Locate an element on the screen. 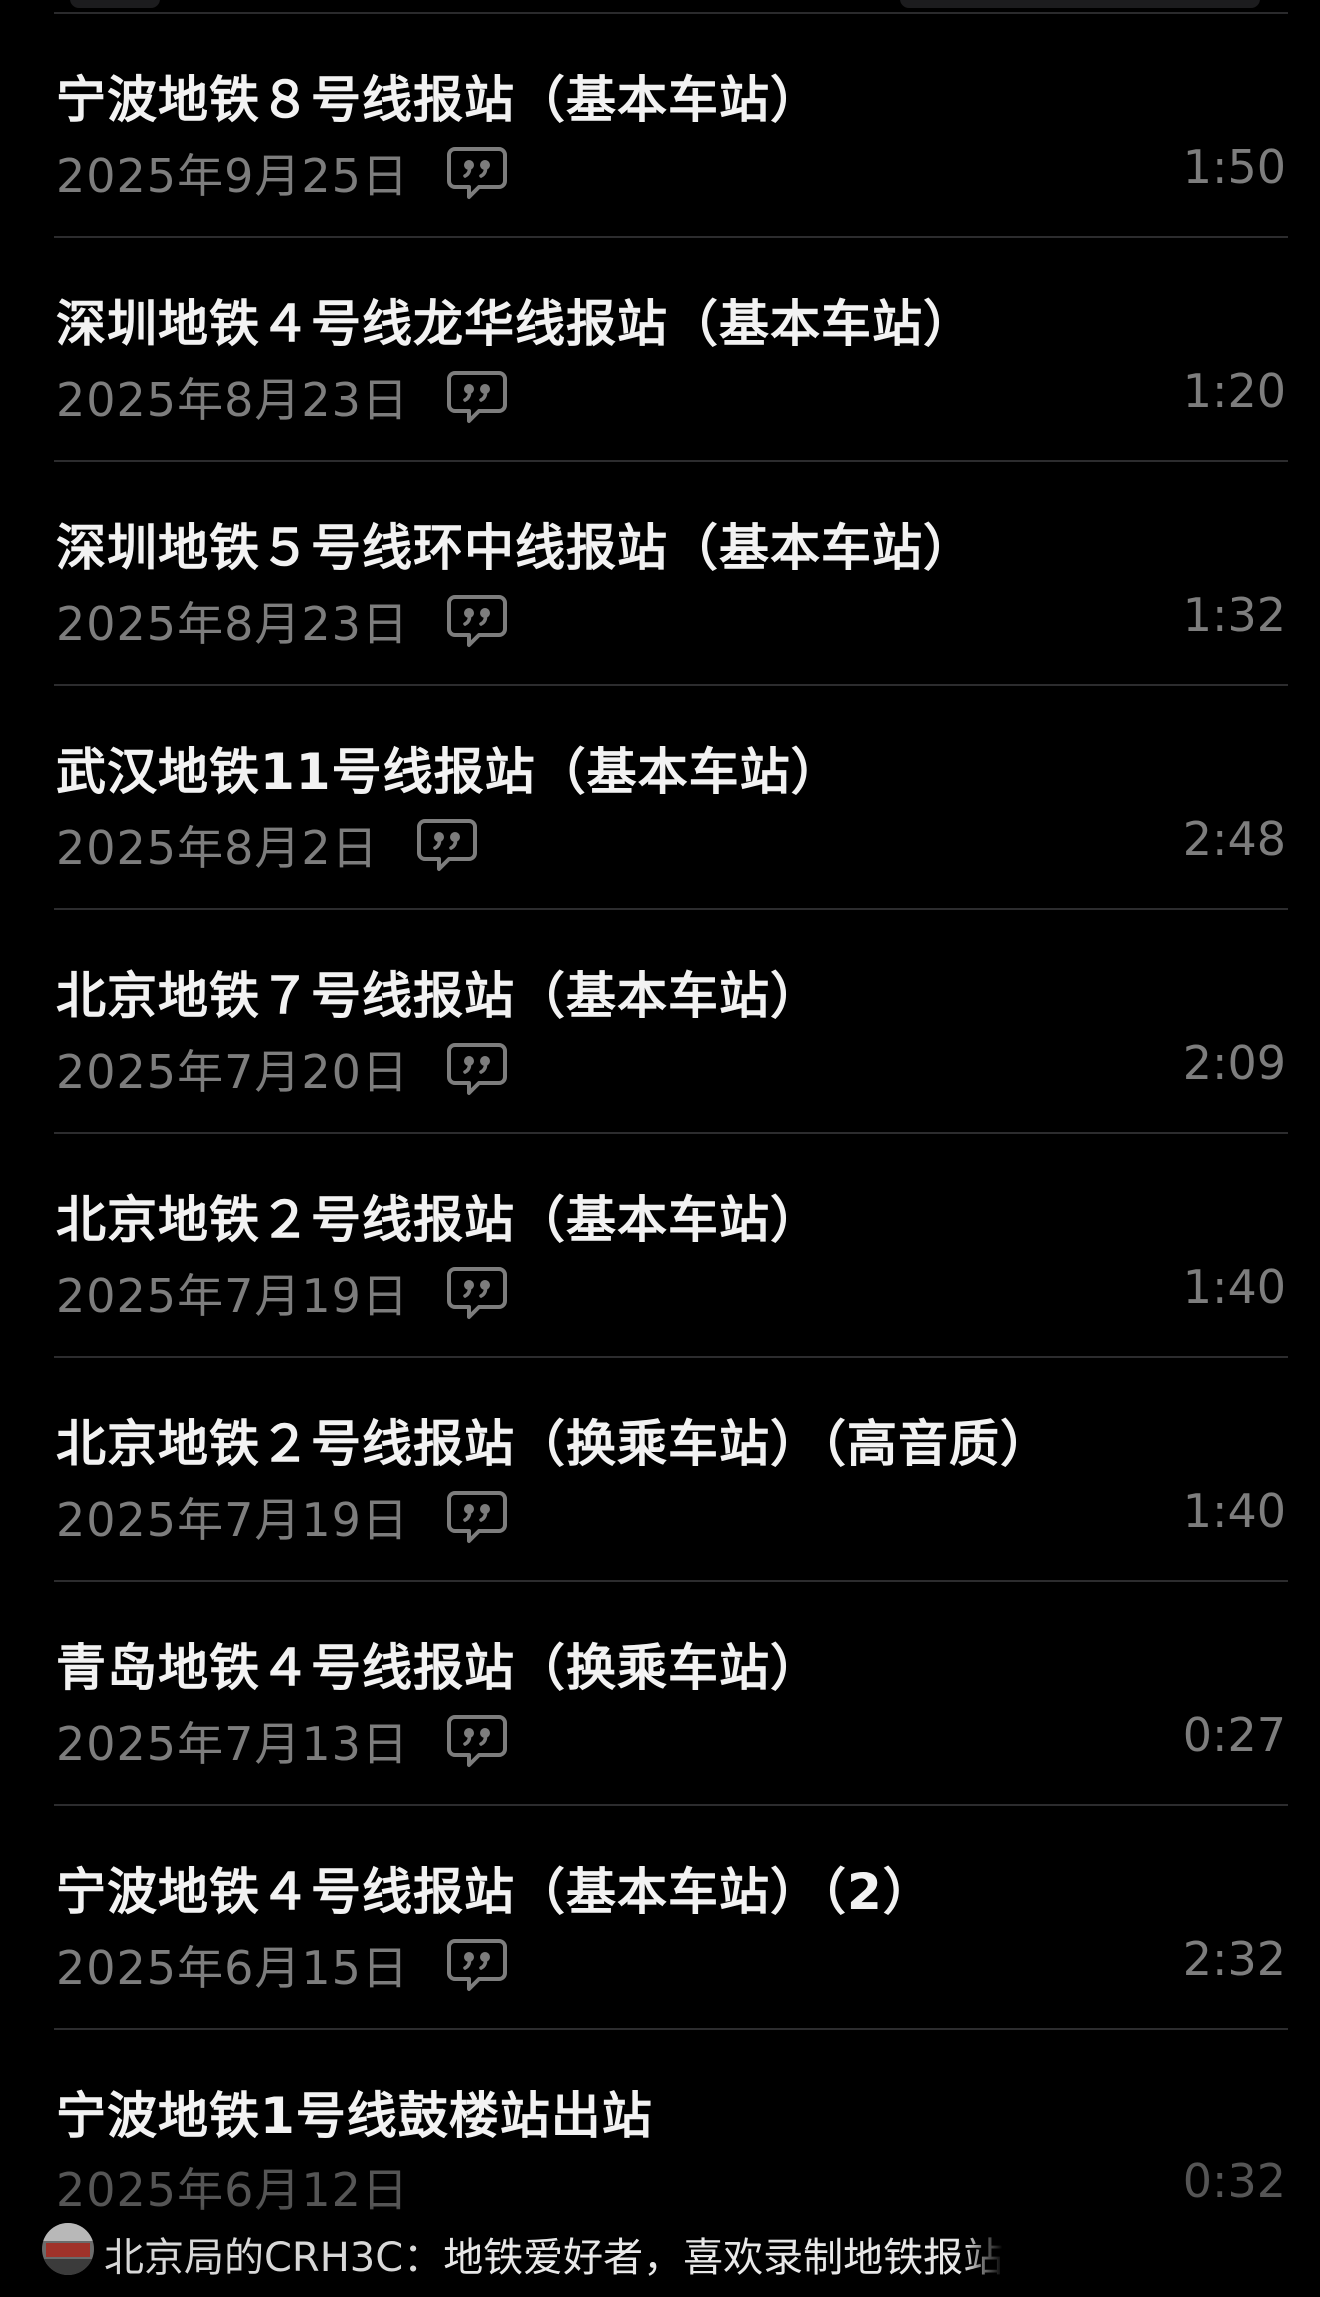  track-row: 武汉地铁11号线报站（基本车站） 2025年8月2日 2:48 is located at coordinates (660, 798).